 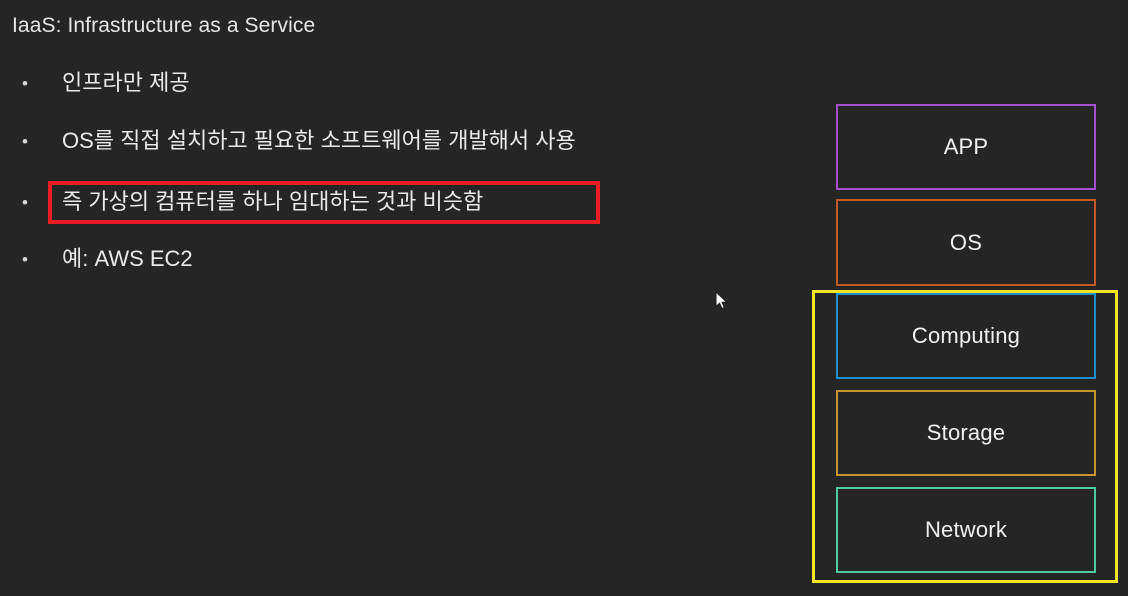 I want to click on stack-layer-label-computing: Computing, so click(x=966, y=335).